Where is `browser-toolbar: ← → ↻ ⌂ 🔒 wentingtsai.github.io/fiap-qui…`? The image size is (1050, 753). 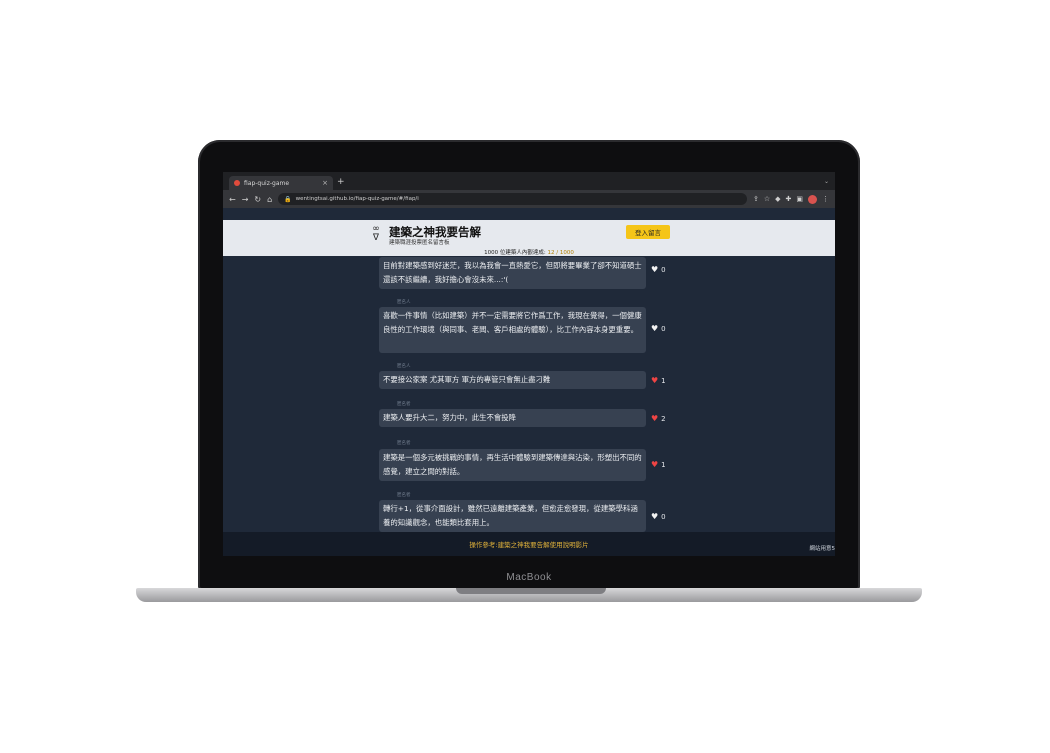
browser-toolbar: ← → ↻ ⌂ 🔒 wentingtsai.github.io/fiap-qui… is located at coordinates (529, 199).